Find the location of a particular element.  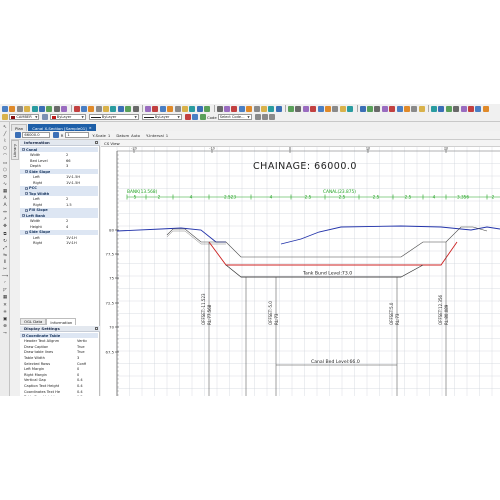

tab-canal-x-section: Canal X-Section [Sample01] × is located at coordinates (62, 127).